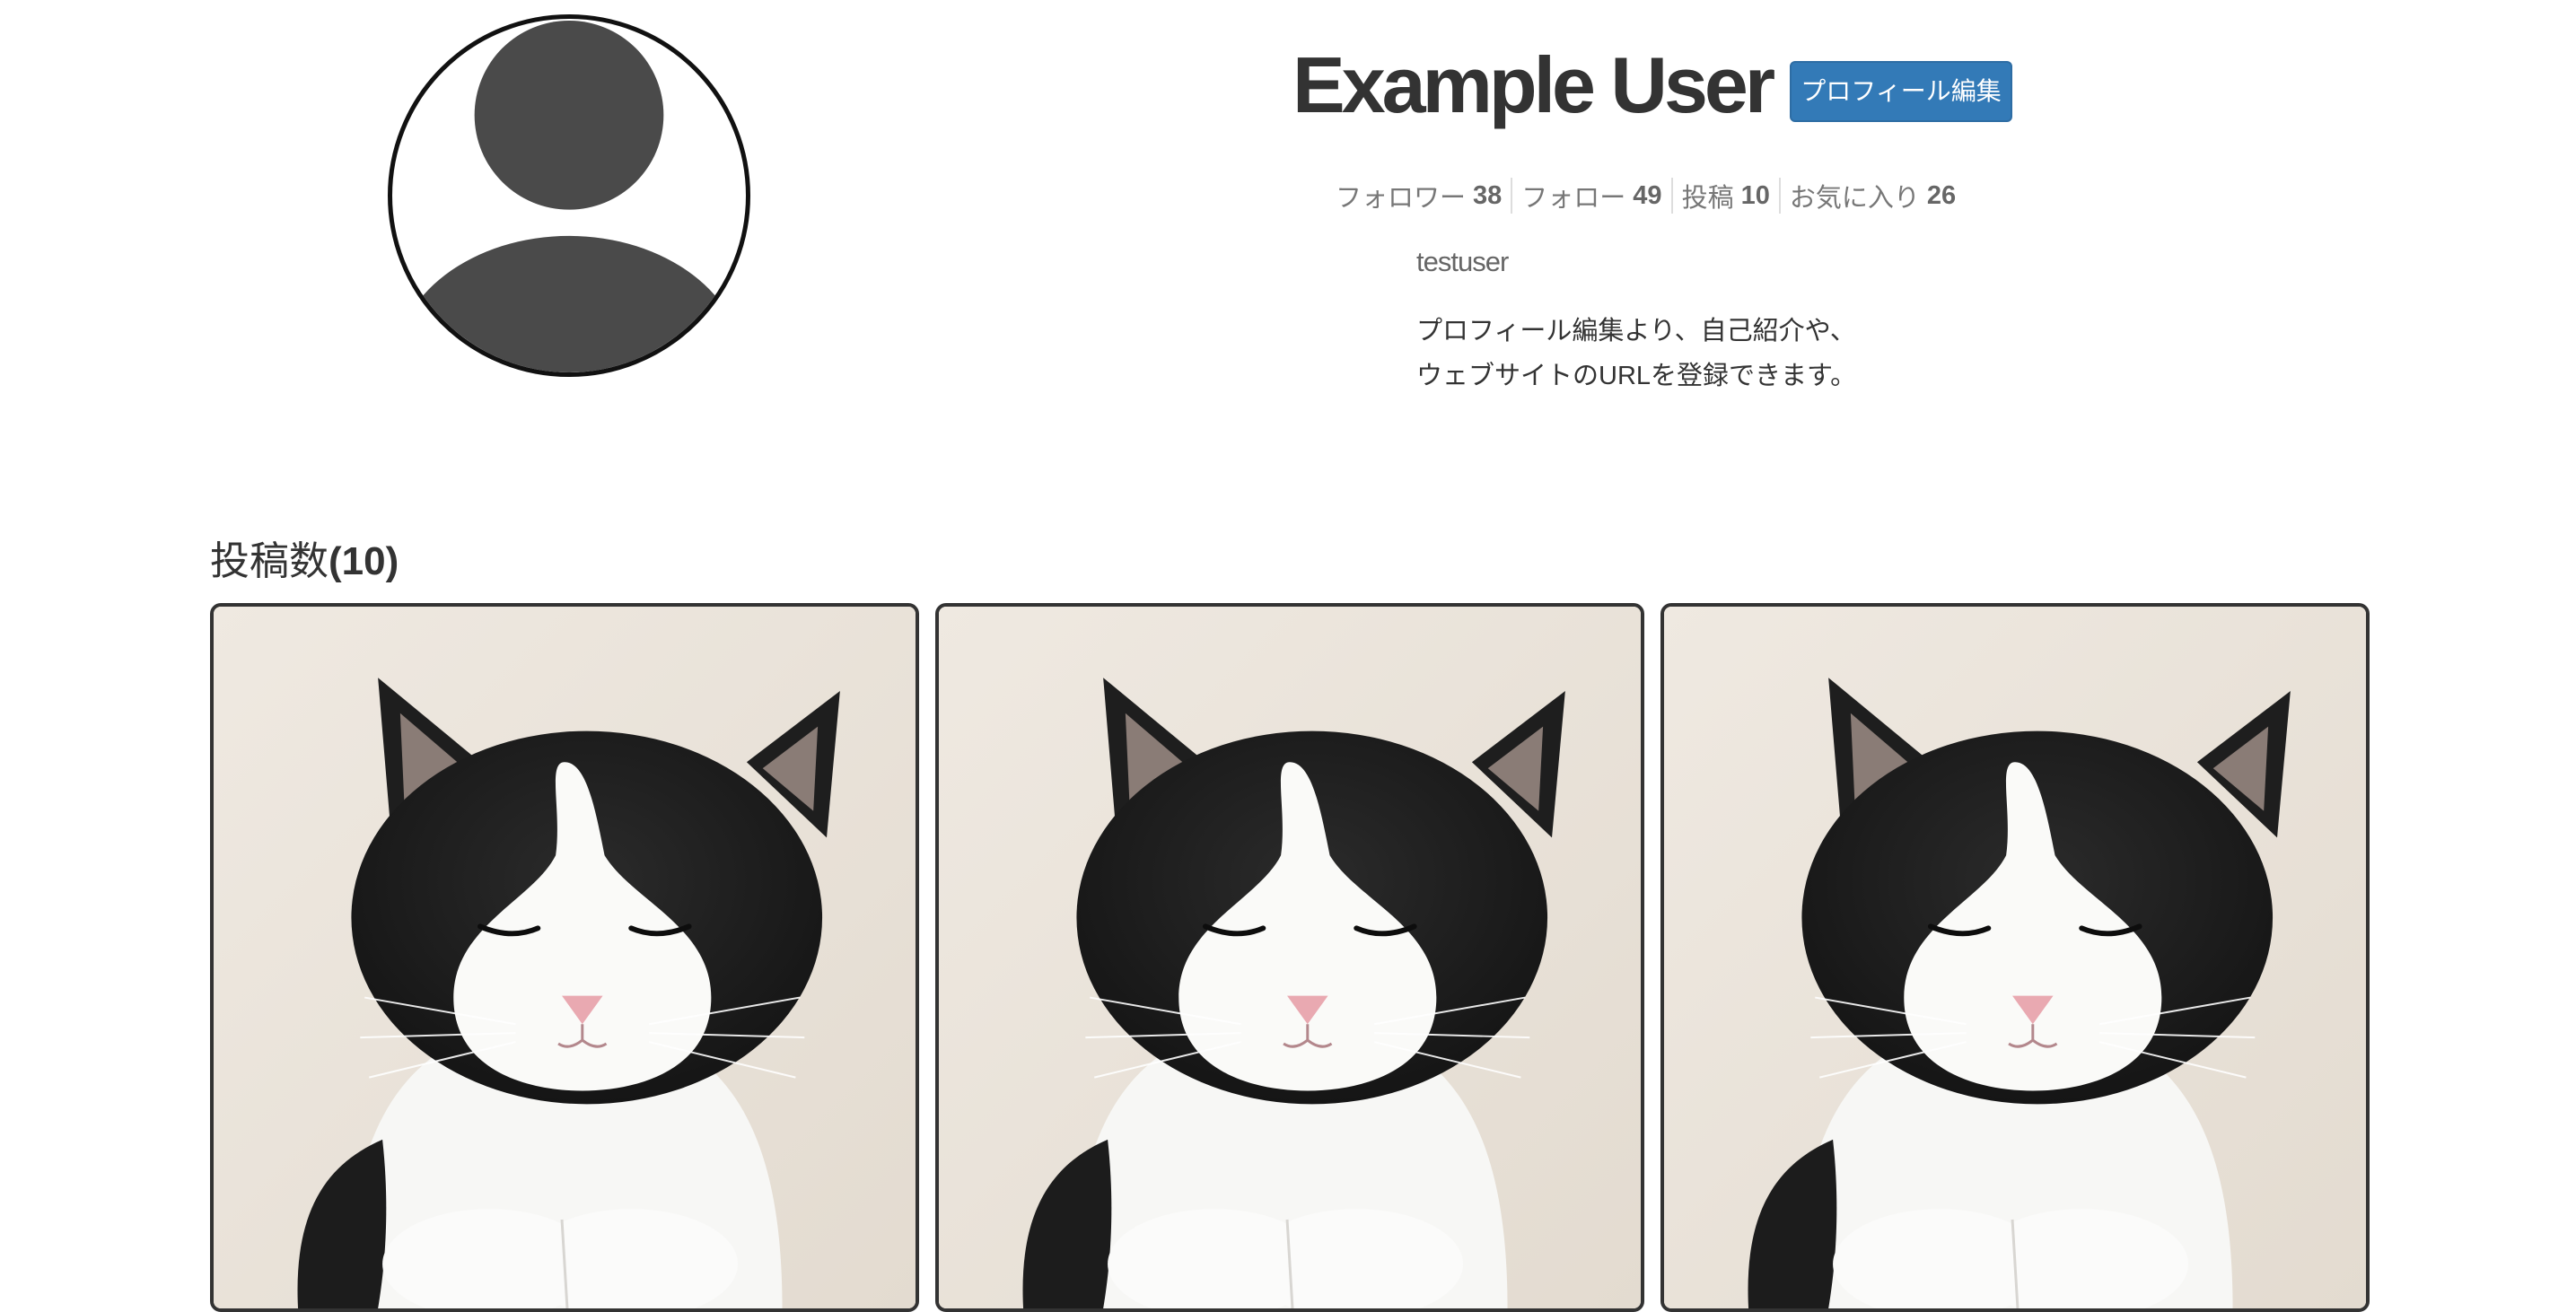 The image size is (2576, 1312). Describe the element at coordinates (1401, 198) in the screenshot. I see `stat-label: フォロワー` at that location.